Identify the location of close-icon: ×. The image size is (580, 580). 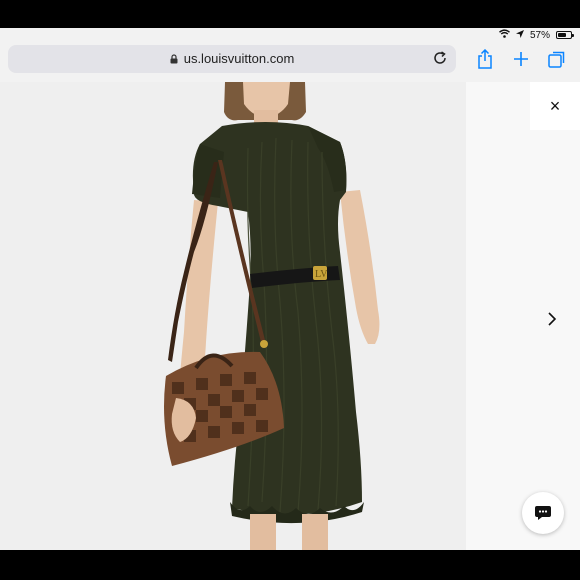
(555, 105).